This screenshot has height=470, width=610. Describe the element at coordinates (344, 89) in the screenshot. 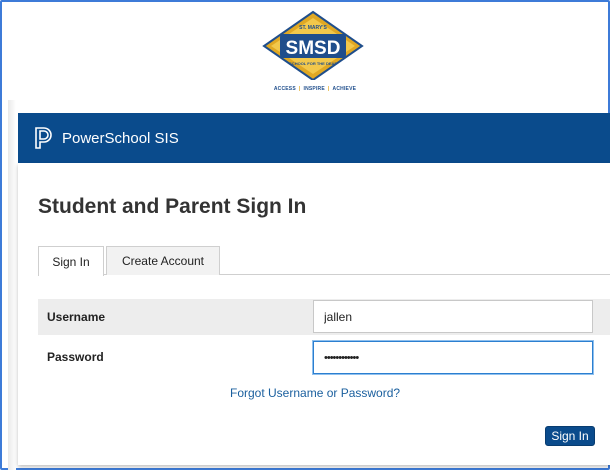

I see `tagline-word-achieve: ACHIEVE` at that location.